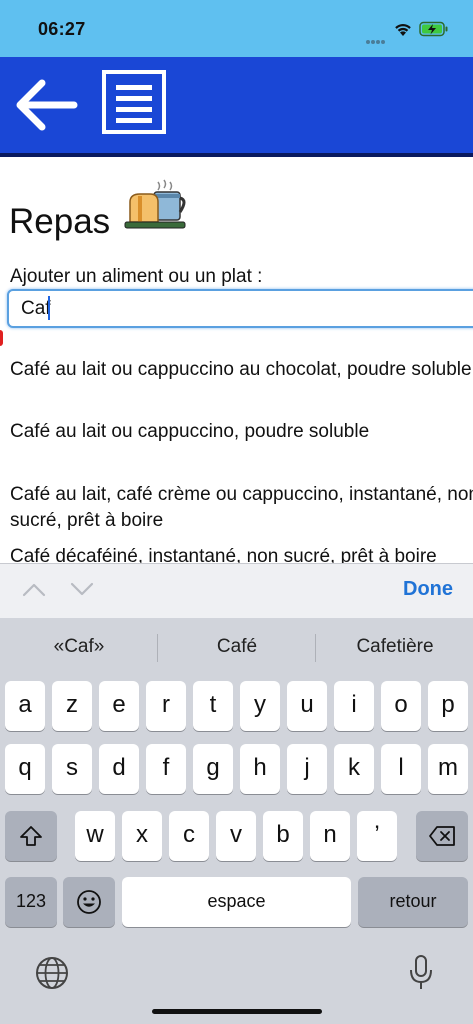  I want to click on breakfast-tray-icon, so click(155, 204).